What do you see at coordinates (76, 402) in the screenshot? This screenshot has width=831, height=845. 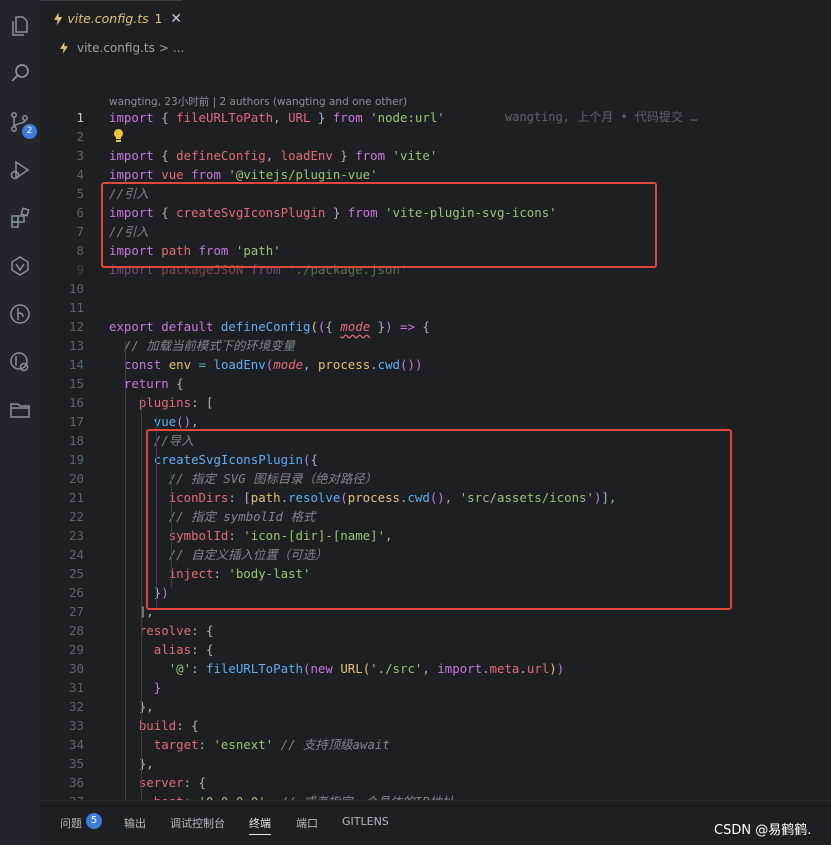 I see `line-number: 16` at bounding box center [76, 402].